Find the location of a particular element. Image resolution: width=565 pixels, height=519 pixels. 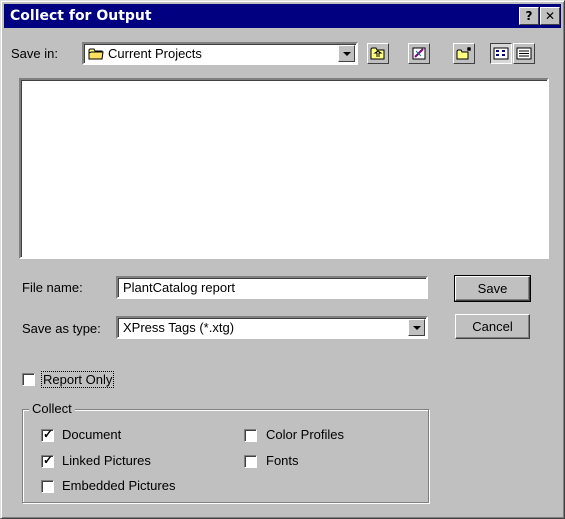

new-folder-icon is located at coordinates (464, 55).